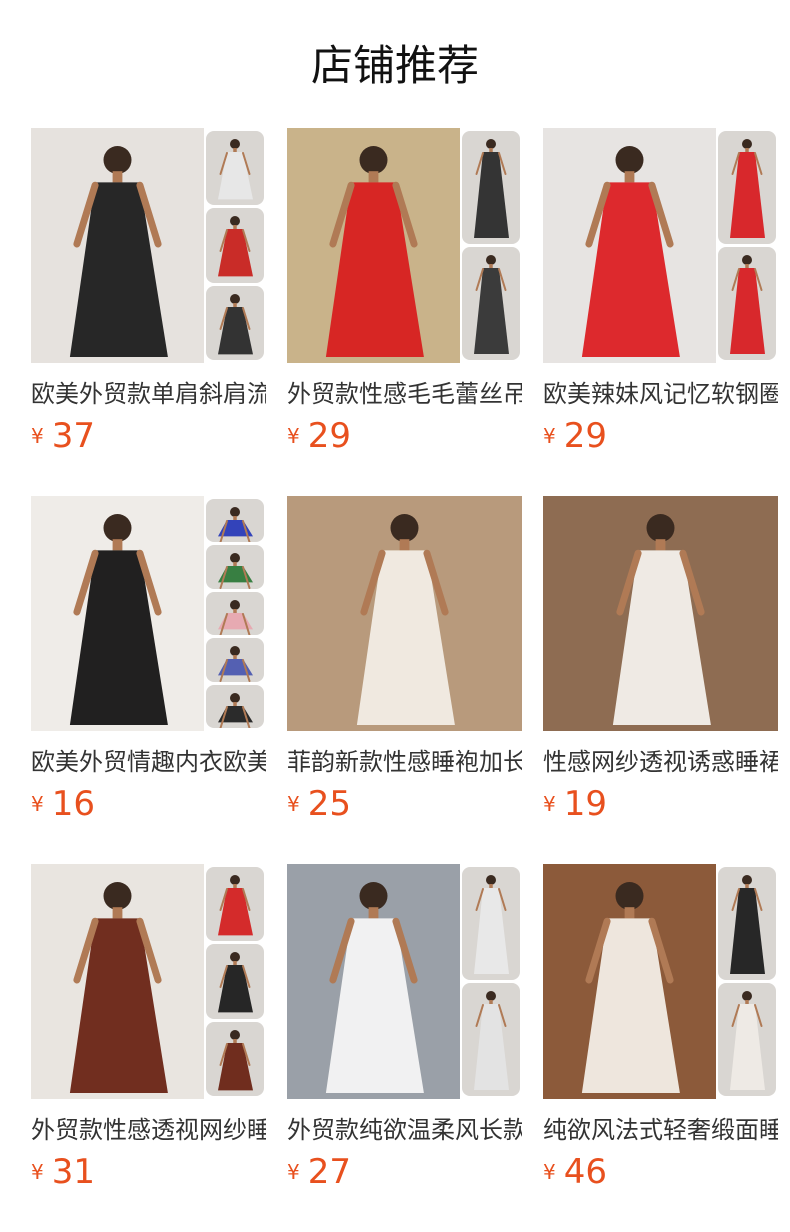 The width and height of the screenshot is (790, 1232). I want to click on product-price: ¥19, so click(575, 804).